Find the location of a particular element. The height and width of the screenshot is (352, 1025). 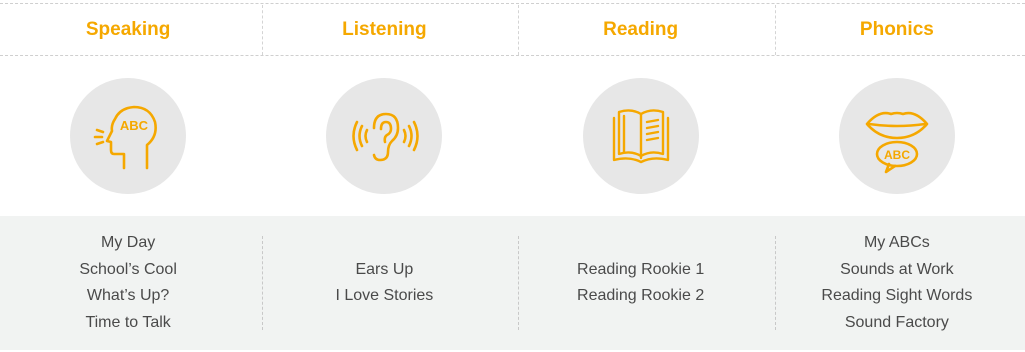

speaking-head-icon: ABC is located at coordinates (125, 137).